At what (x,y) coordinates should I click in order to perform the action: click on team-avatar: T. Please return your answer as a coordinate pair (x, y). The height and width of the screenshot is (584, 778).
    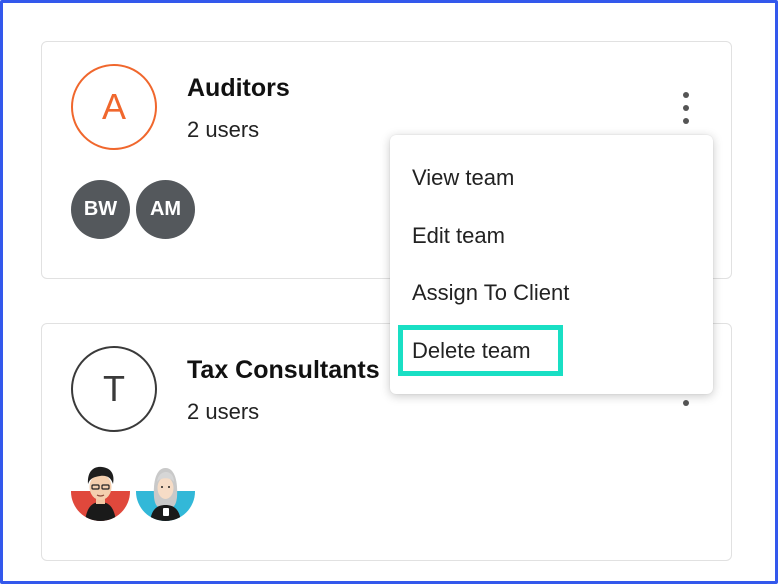
    Looking at the image, I should click on (114, 389).